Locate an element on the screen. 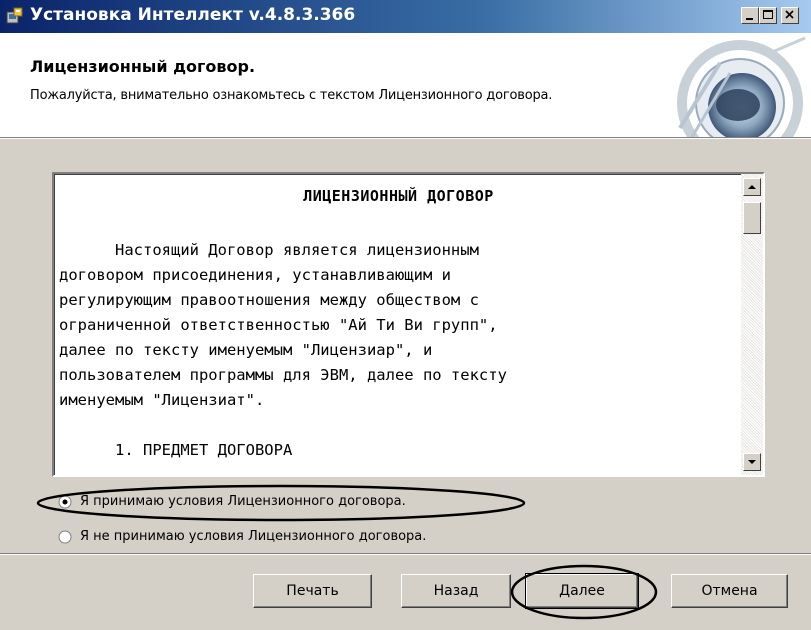 Image resolution: width=811 pixels, height=630 pixels. license-line: 1. ПРЕДМЕТ ДОГОВОРА is located at coordinates (176, 450).